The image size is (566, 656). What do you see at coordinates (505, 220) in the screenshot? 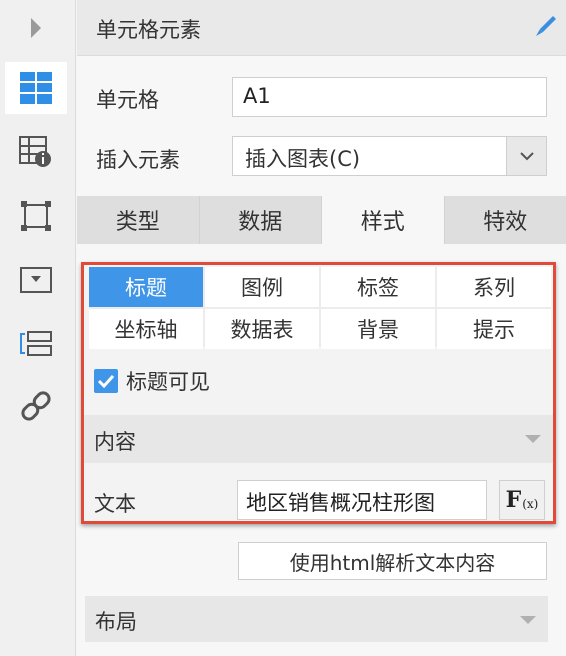
I see `tab-effects: 特效` at bounding box center [505, 220].